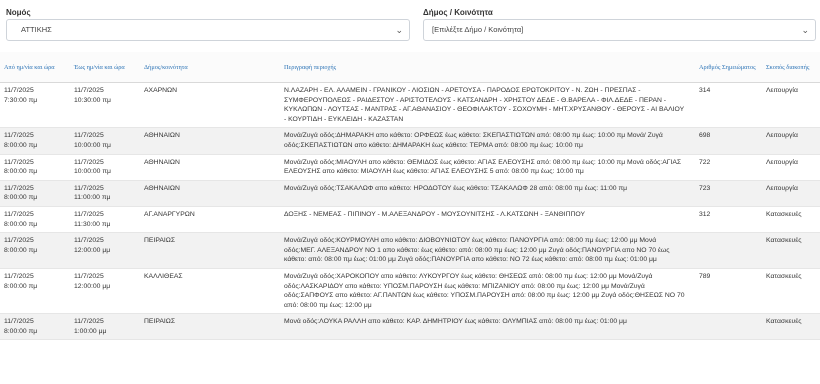  What do you see at coordinates (92, 100) in the screenshot?
I see `to-cell-to-time: 10:30:00 πμ` at bounding box center [92, 100].